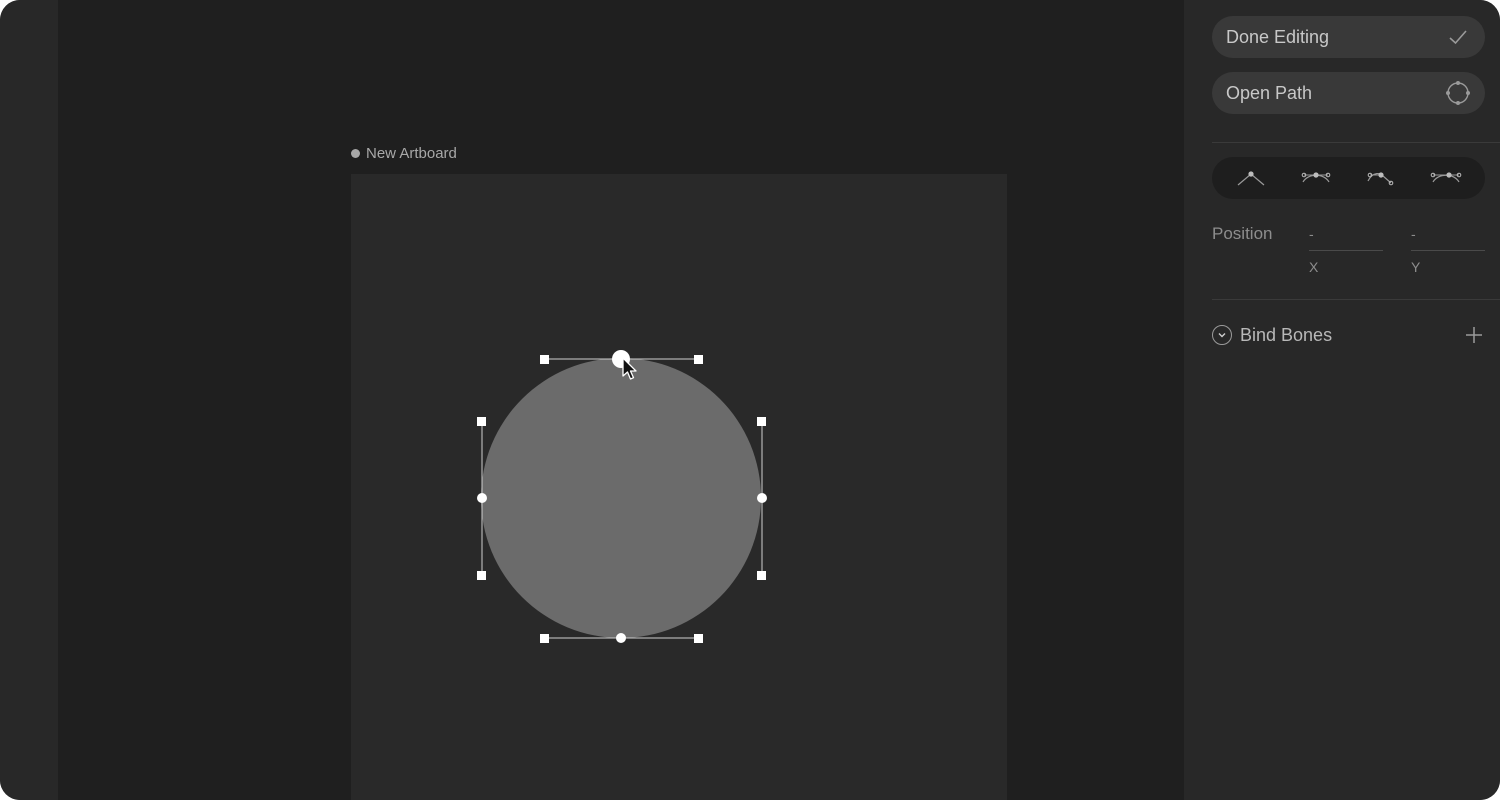 This screenshot has width=1500, height=800. Describe the element at coordinates (1348, 335) in the screenshot. I see `bind-bones-section: Bind Bones` at that location.